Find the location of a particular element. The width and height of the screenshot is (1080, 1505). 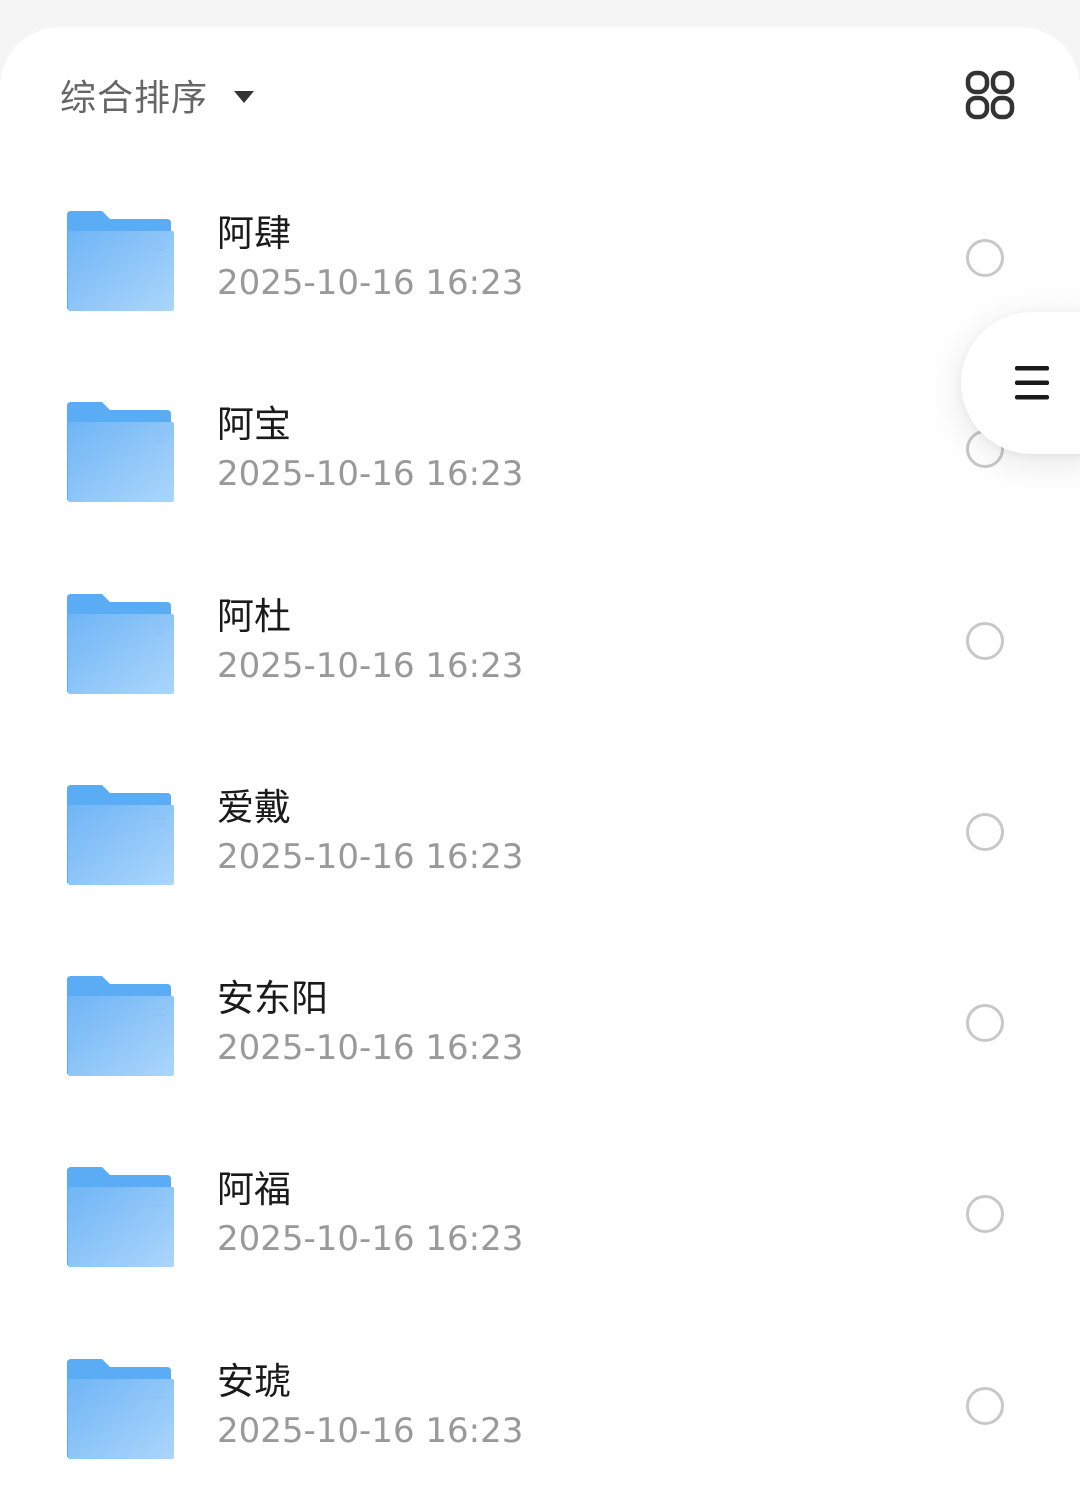

list-item: 阿肆 2025-10-16 16:23 is located at coordinates (540, 262).